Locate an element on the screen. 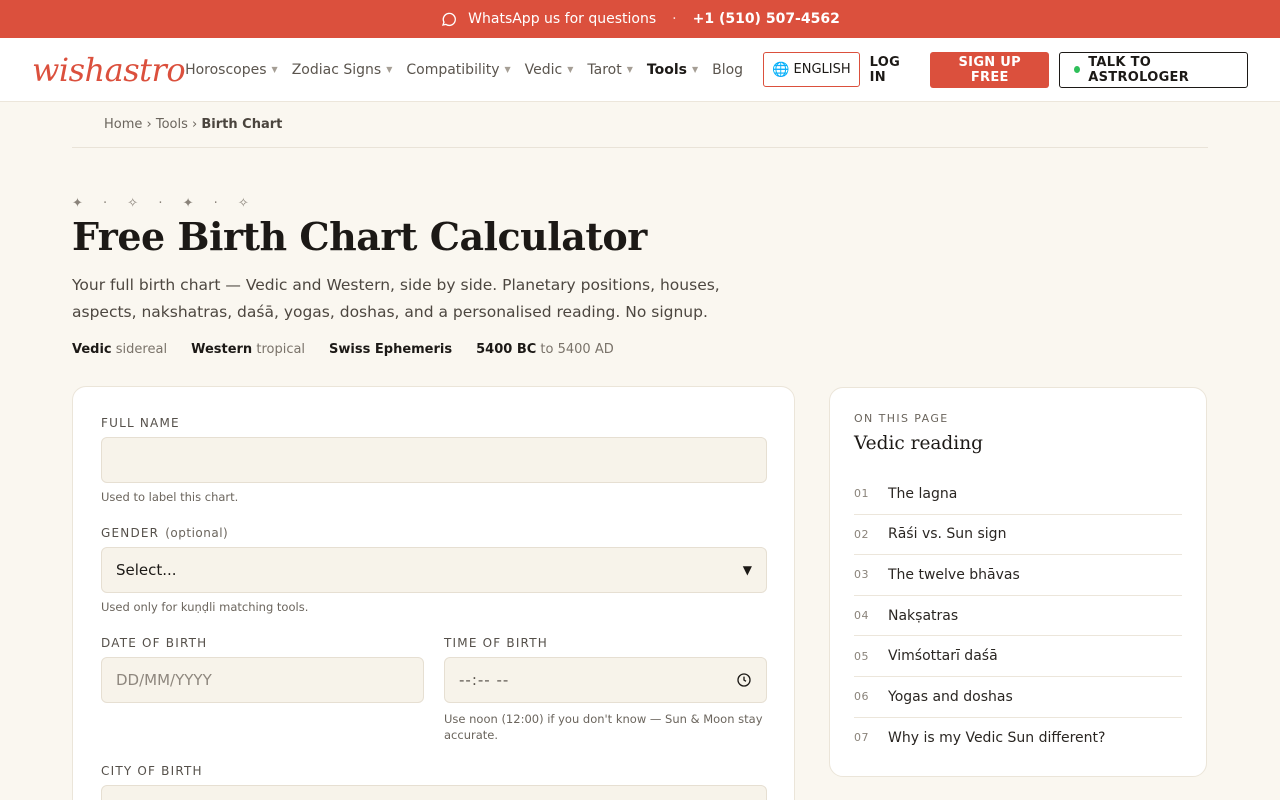 The width and height of the screenshot is (1280, 800). meta-item: 5400 BC to 5400 AD is located at coordinates (545, 349).